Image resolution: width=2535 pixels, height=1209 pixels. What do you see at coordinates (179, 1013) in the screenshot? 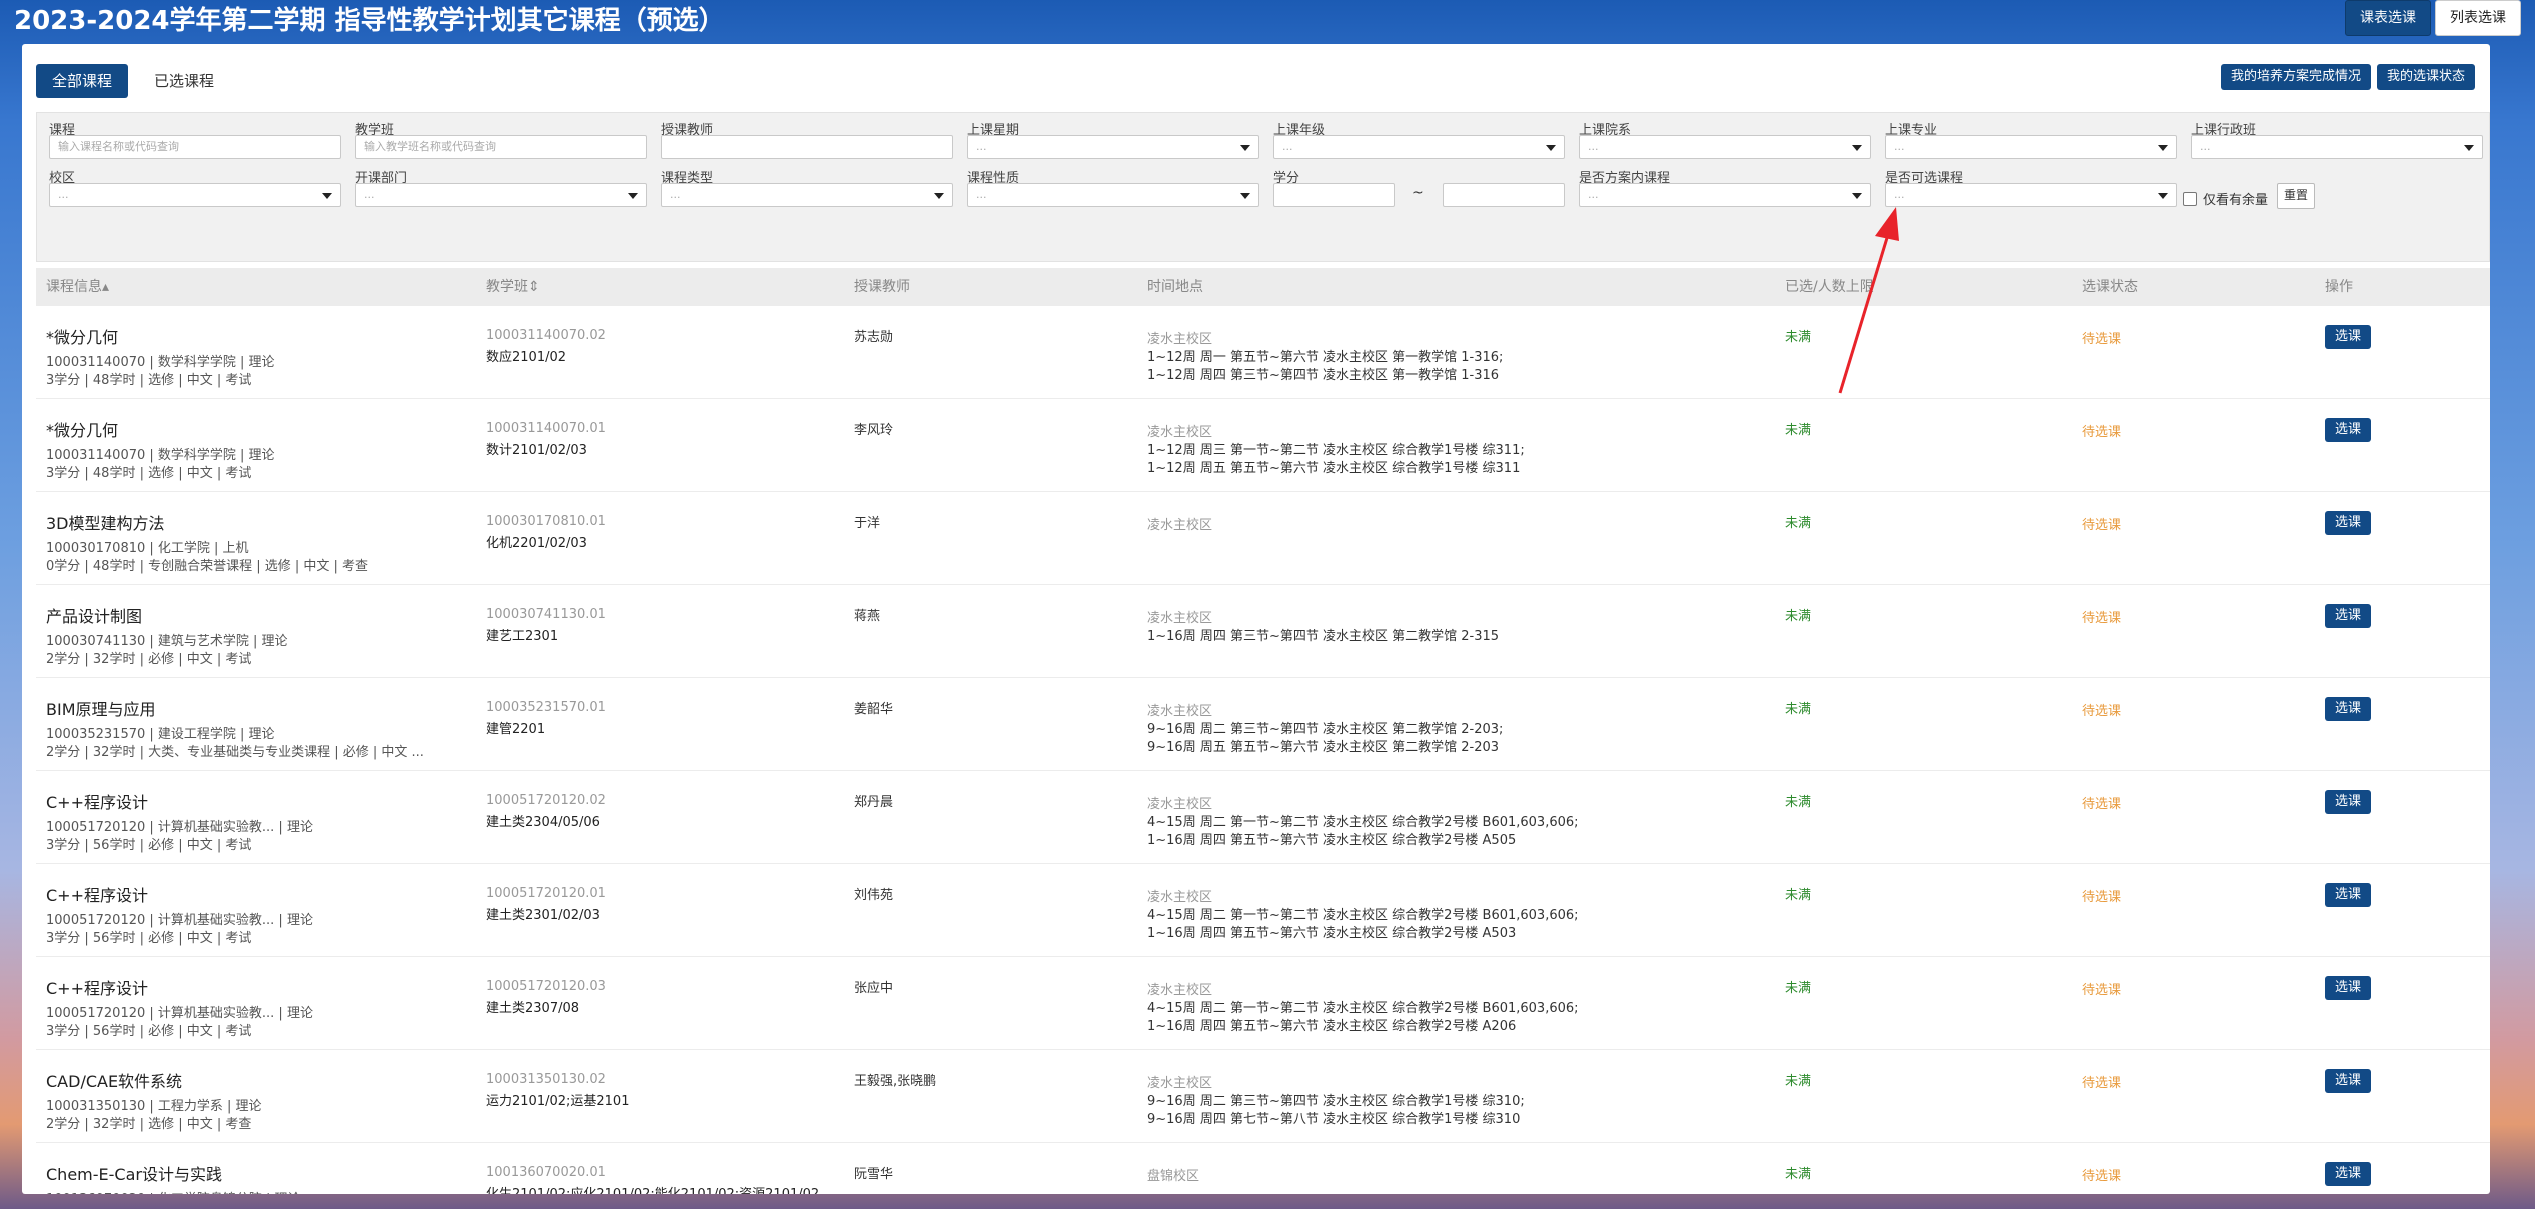
I see `course-meta: 100051720120 | 计算机基础实验教... | 理论` at bounding box center [179, 1013].